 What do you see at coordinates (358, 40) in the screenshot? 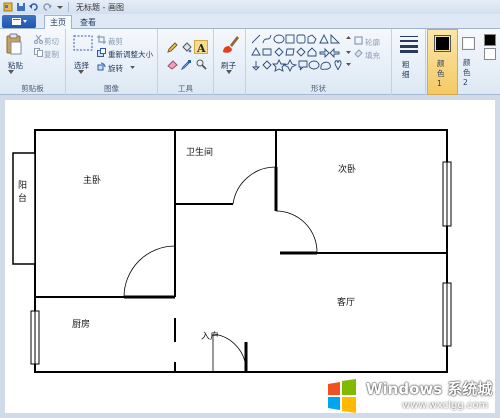
I see `outline-icon` at bounding box center [358, 40].